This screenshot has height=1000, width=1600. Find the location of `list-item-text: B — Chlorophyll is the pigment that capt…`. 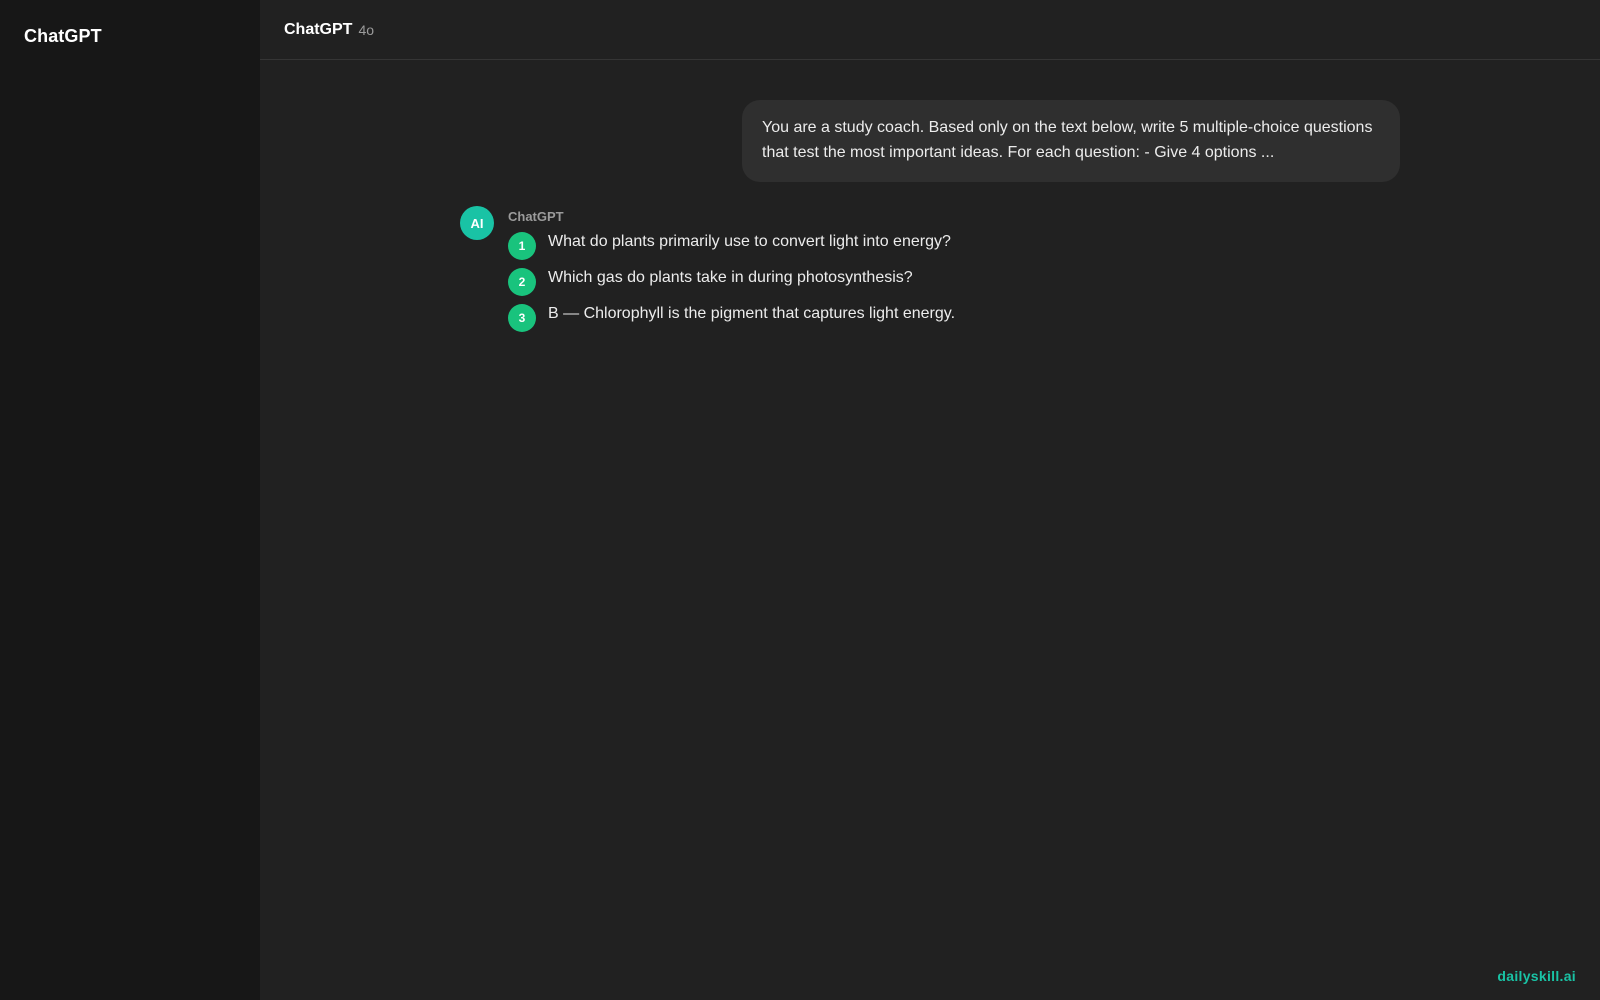

list-item-text: B — Chlorophyll is the pigment that capt… is located at coordinates (752, 313).